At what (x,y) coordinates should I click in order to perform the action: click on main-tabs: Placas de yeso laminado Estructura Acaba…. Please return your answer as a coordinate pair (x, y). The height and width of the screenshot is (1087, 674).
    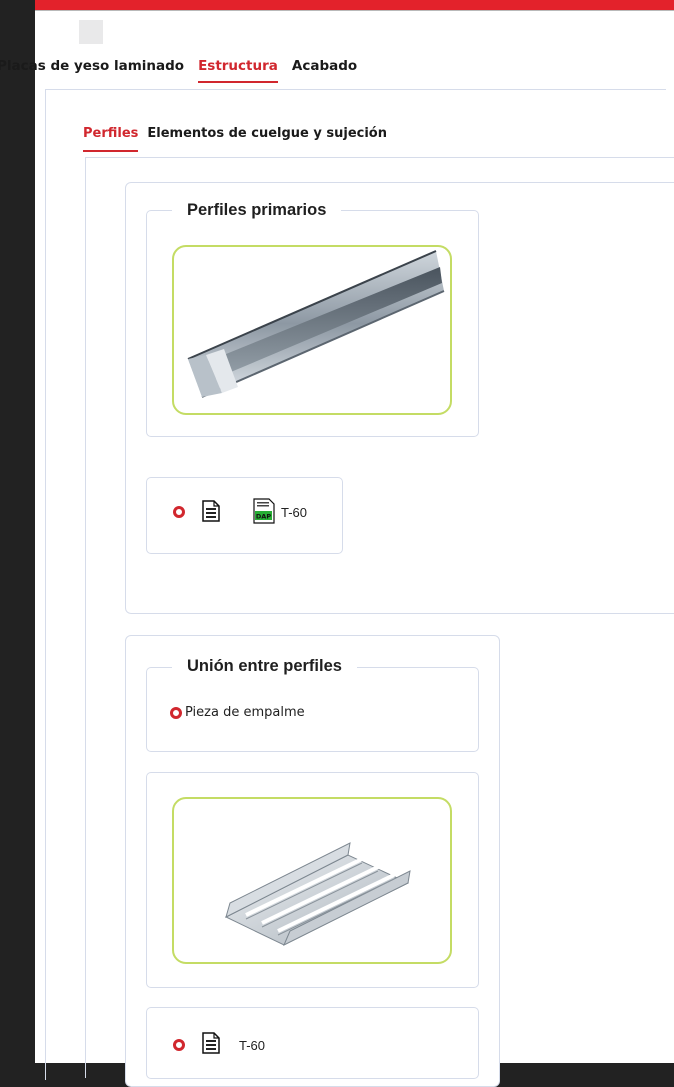
    Looking at the image, I should click on (185, 71).